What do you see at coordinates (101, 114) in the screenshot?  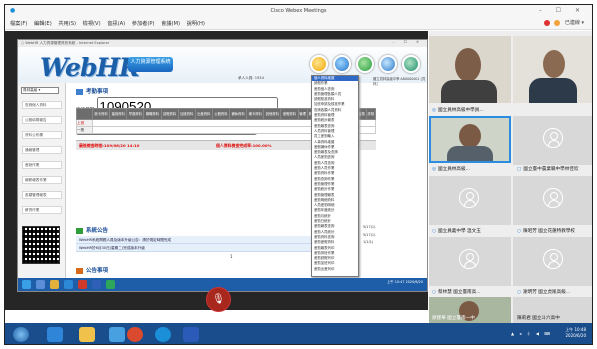 I see `table-header-cell: 缺卡資料` at bounding box center [101, 114].